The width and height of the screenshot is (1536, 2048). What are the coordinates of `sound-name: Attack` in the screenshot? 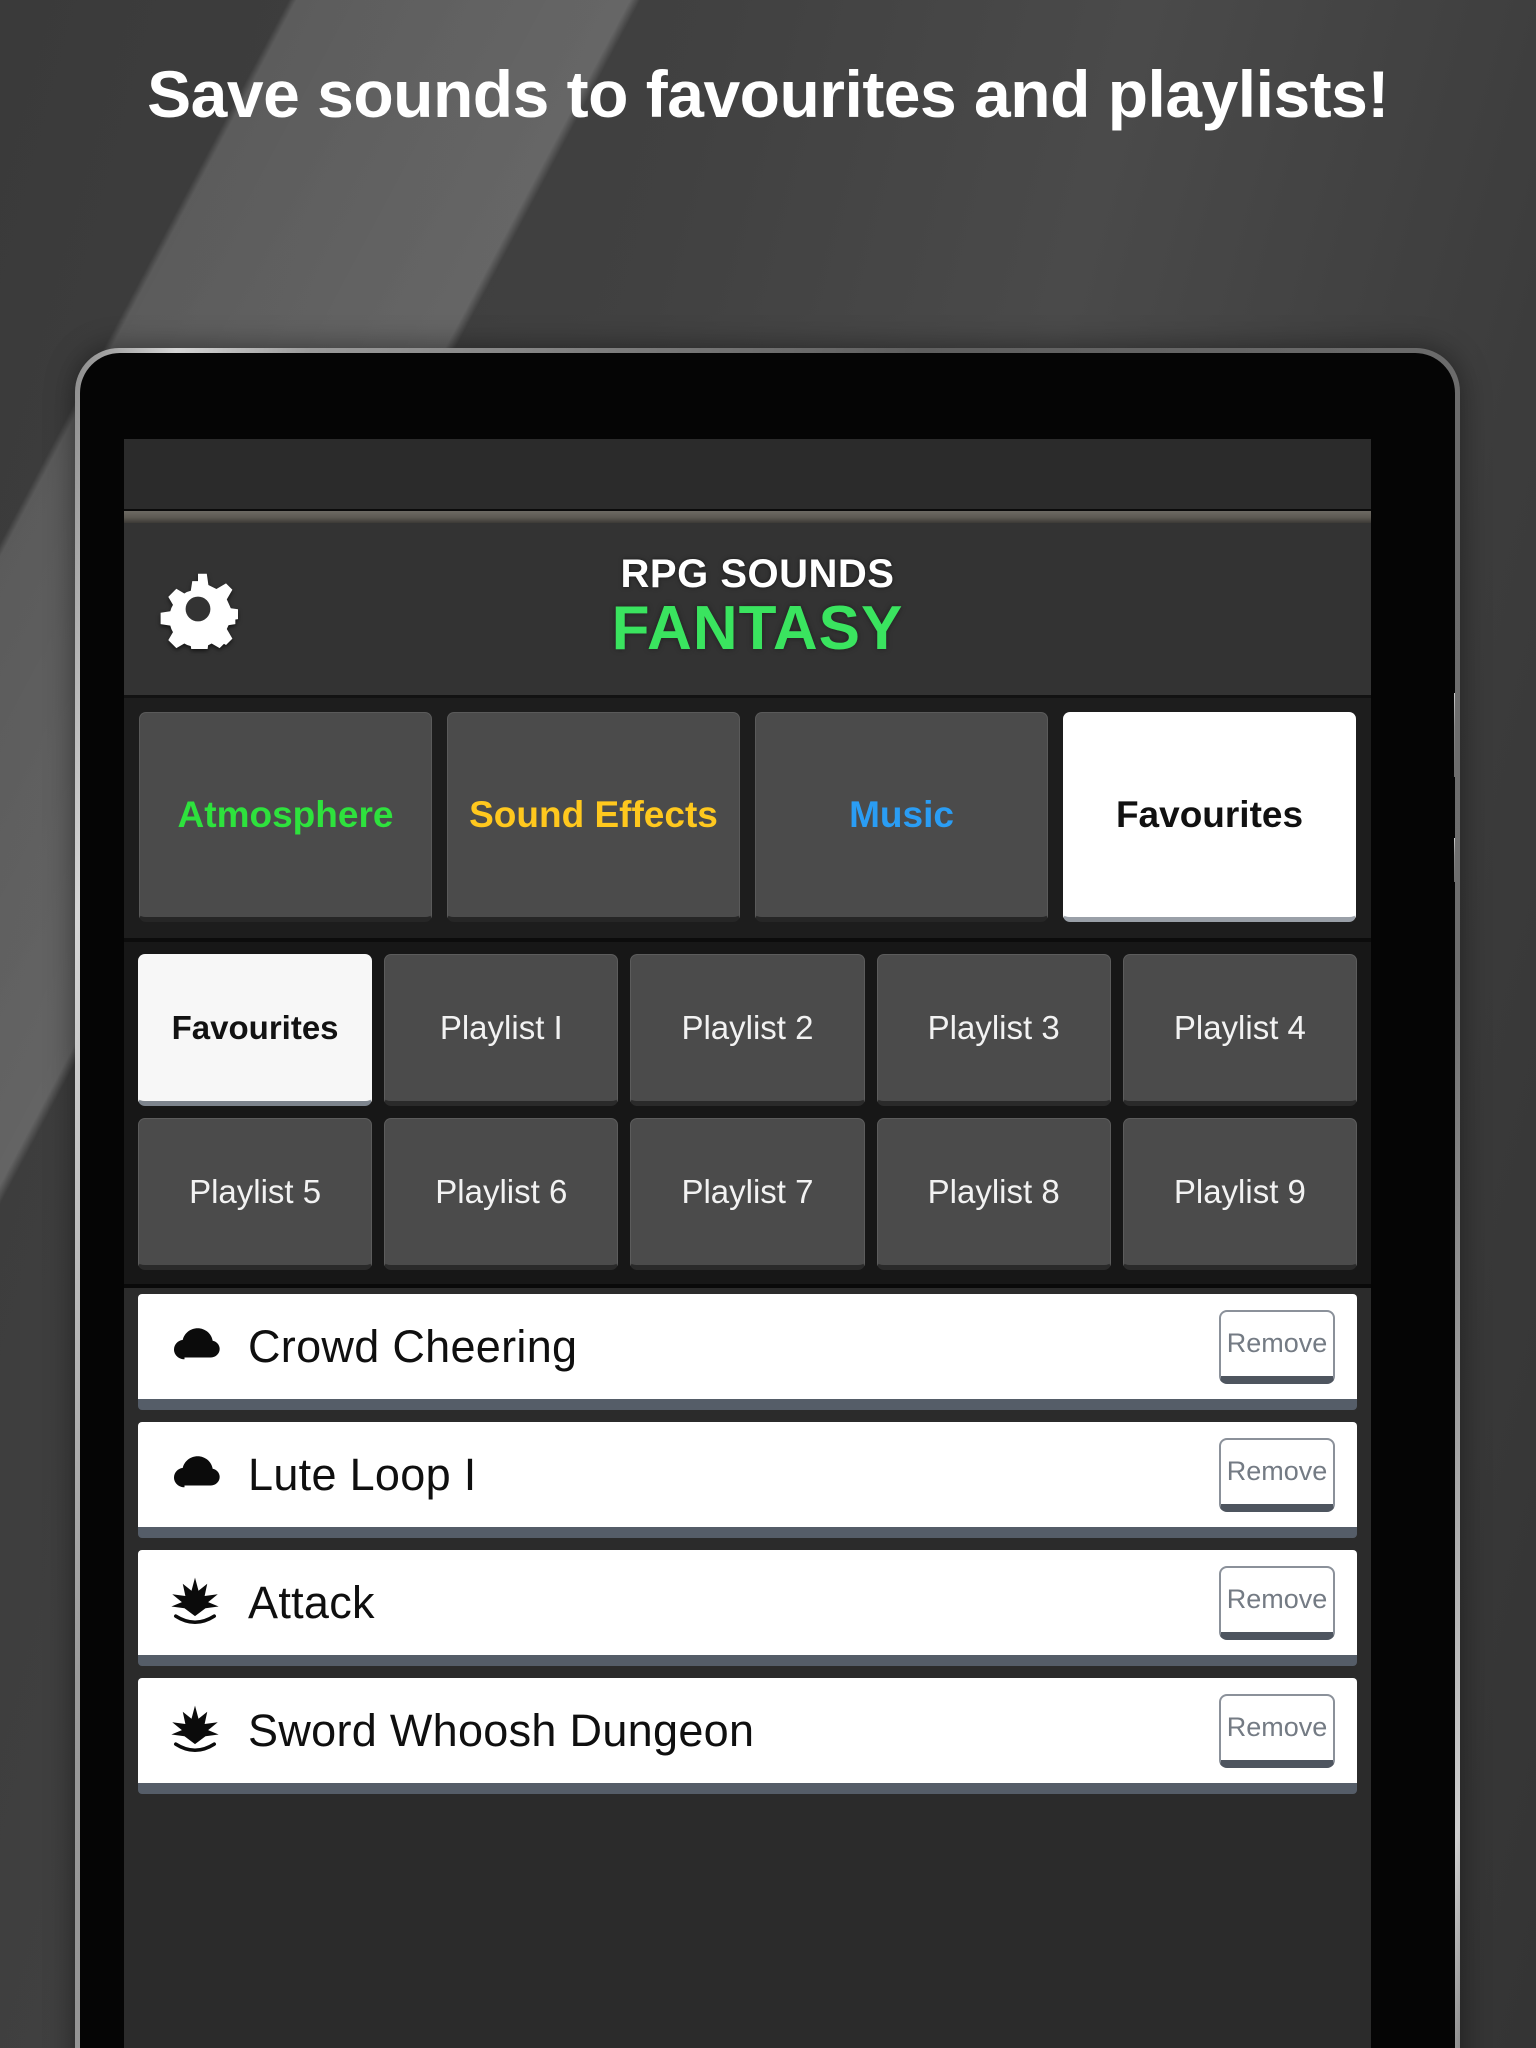 It's located at (311, 1602).